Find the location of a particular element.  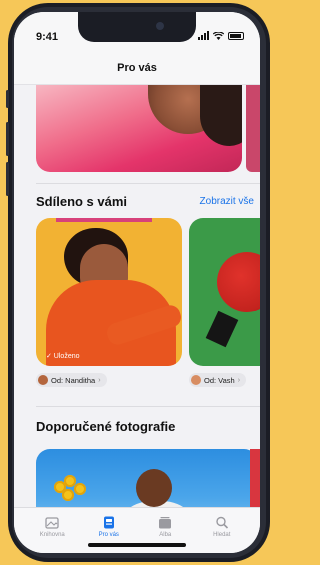

tab-label: Knihovna is located at coordinates (52, 535).